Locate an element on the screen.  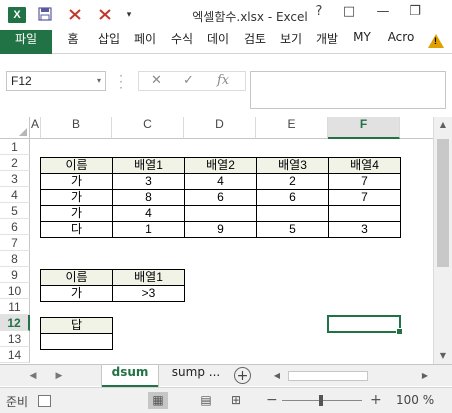
formula-bar-splitter: · · · is located at coordinates (121, 82).